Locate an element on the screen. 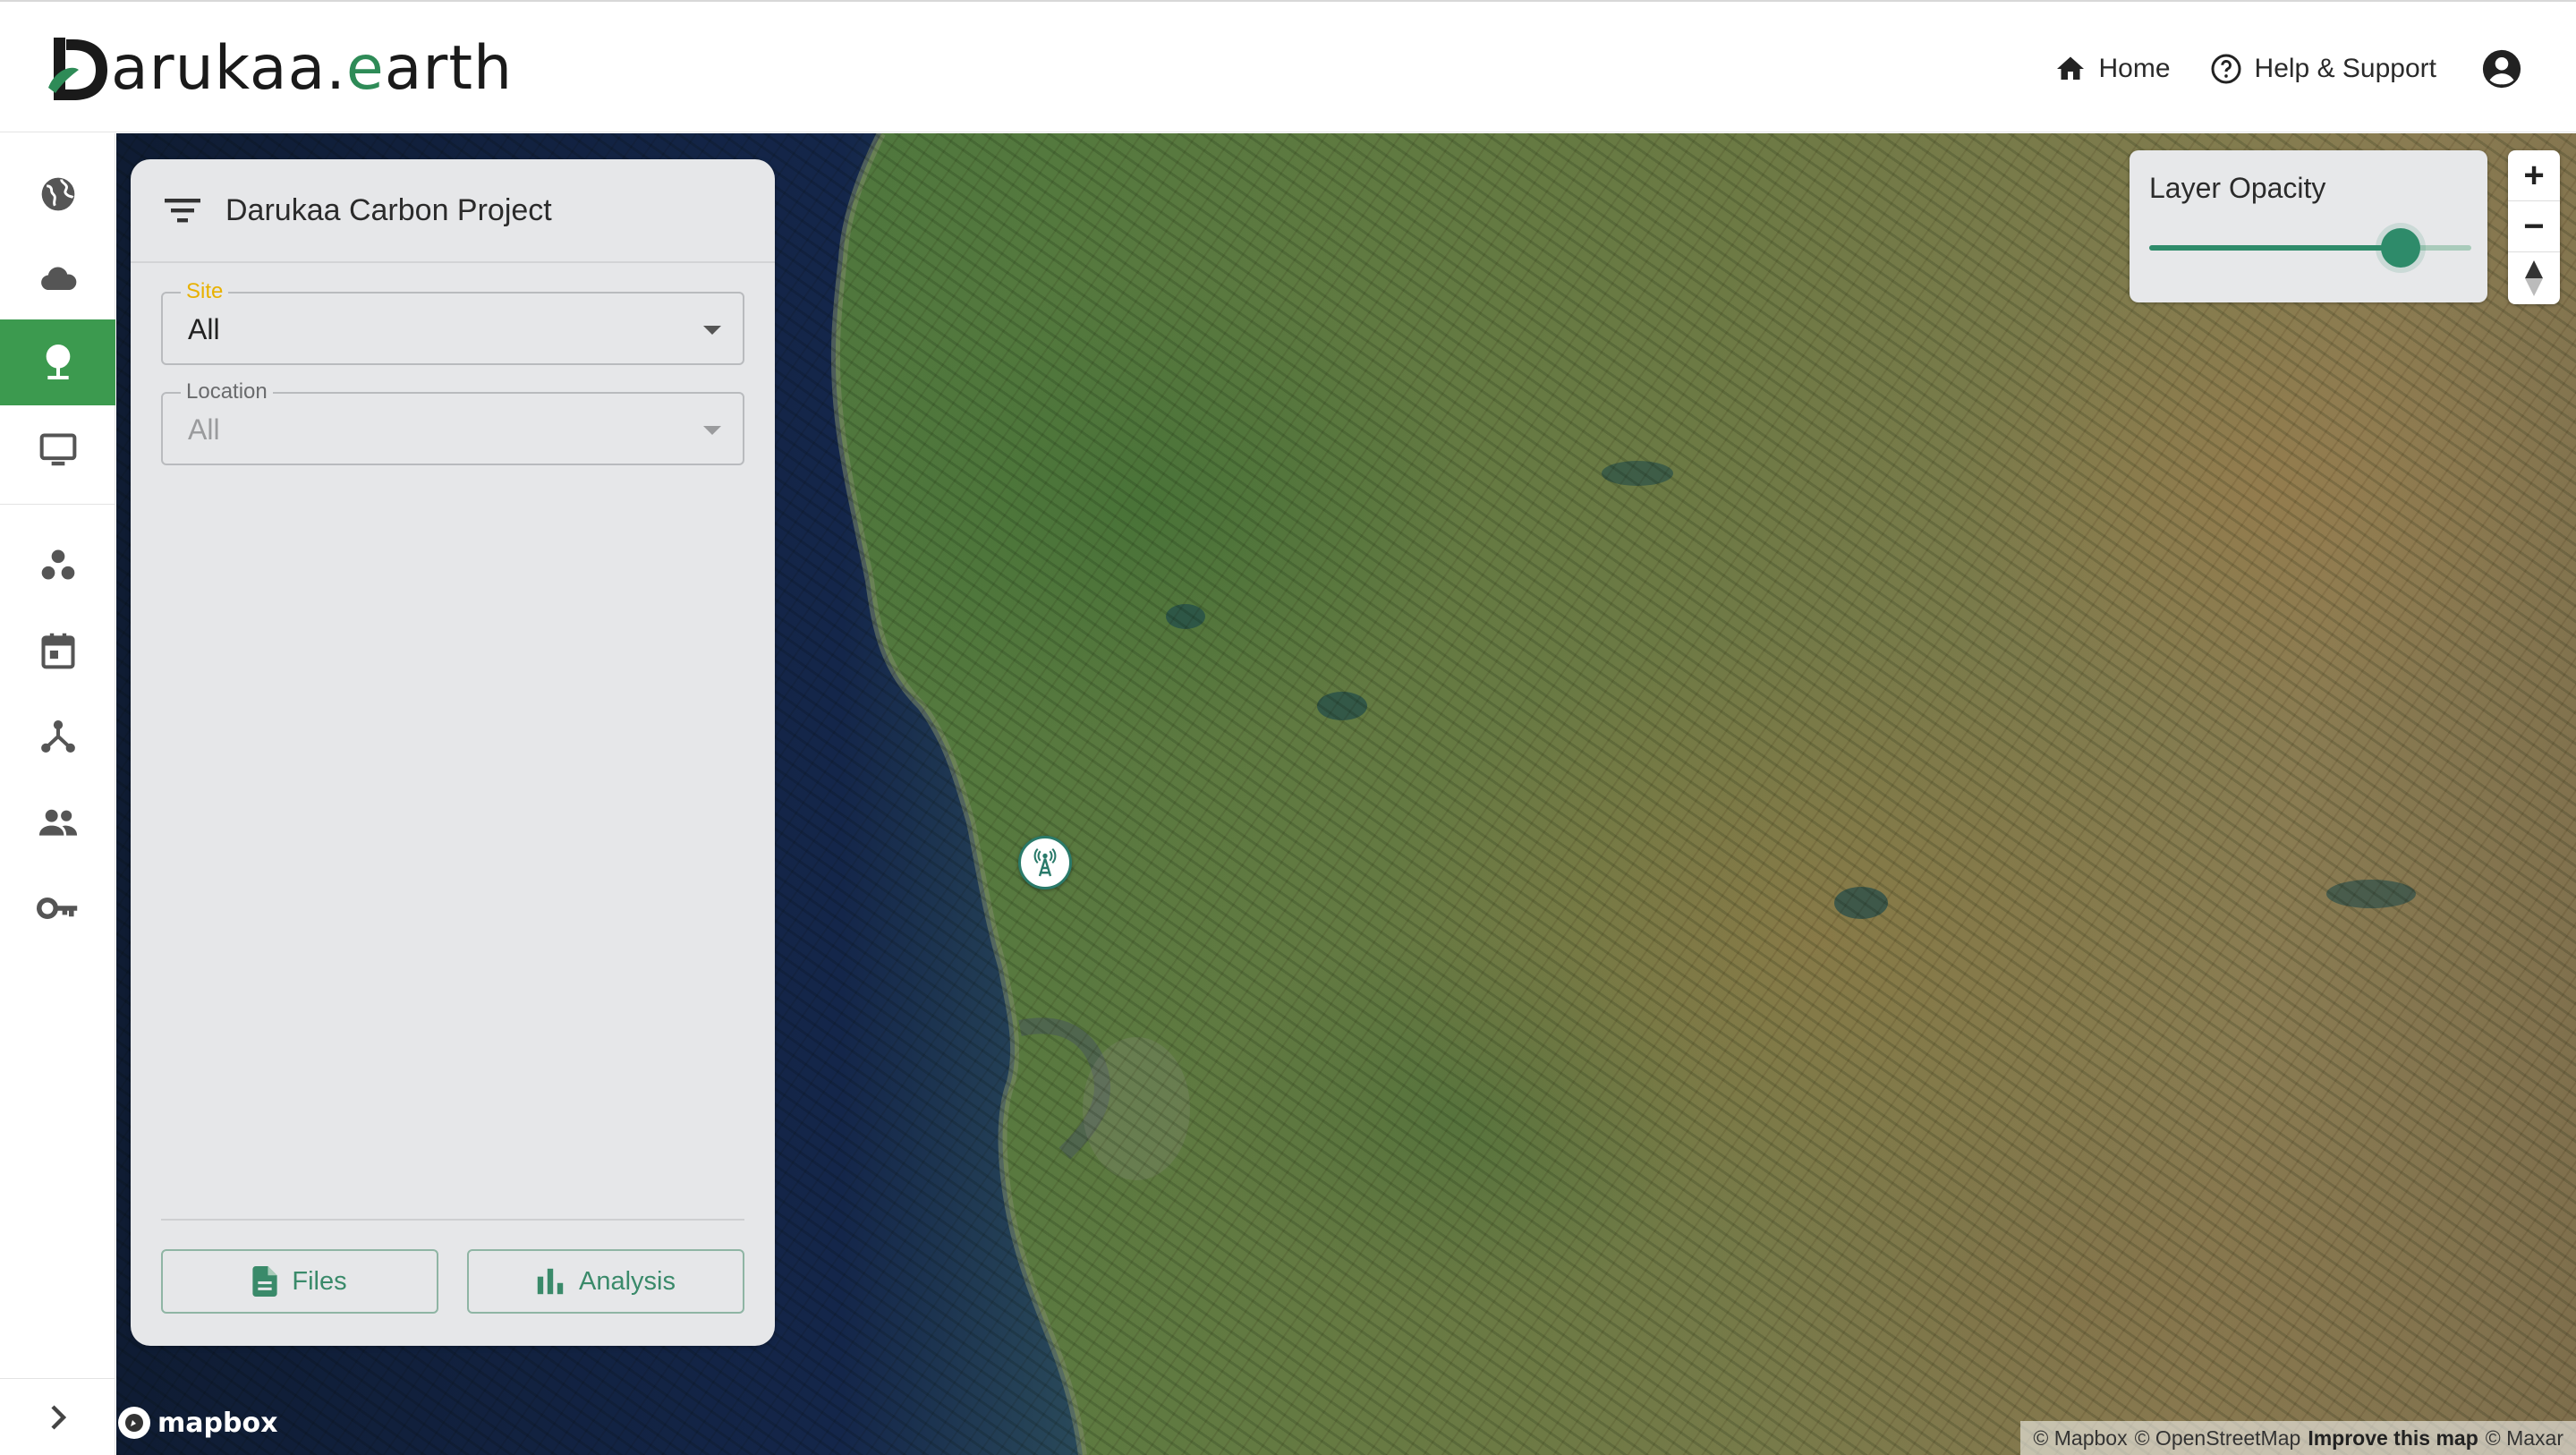  filter-list-icon is located at coordinates (182, 210).